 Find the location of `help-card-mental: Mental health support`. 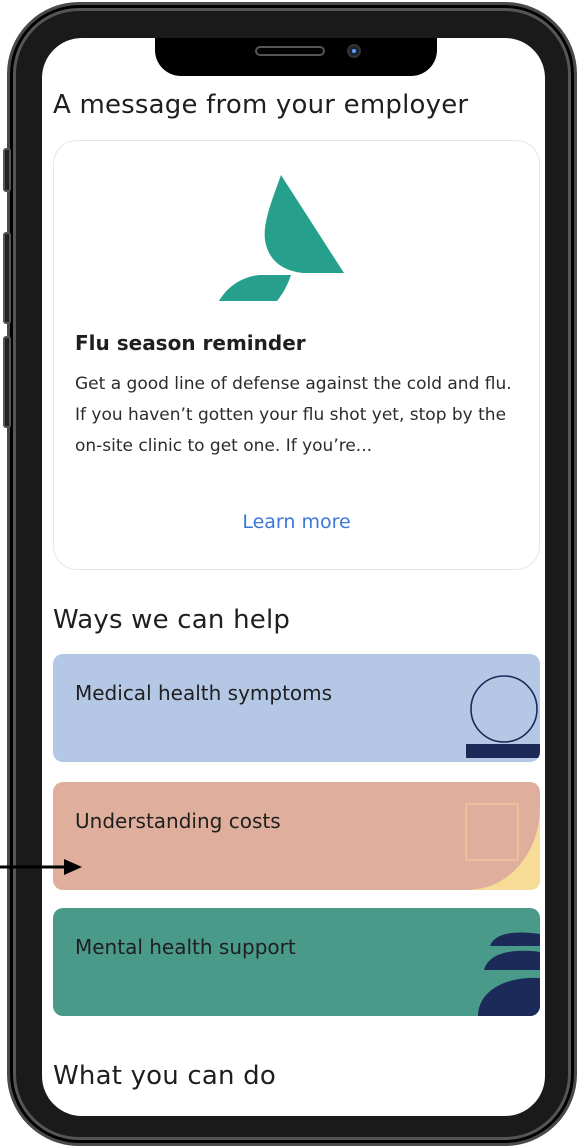

help-card-mental: Mental health support is located at coordinates (296, 962).